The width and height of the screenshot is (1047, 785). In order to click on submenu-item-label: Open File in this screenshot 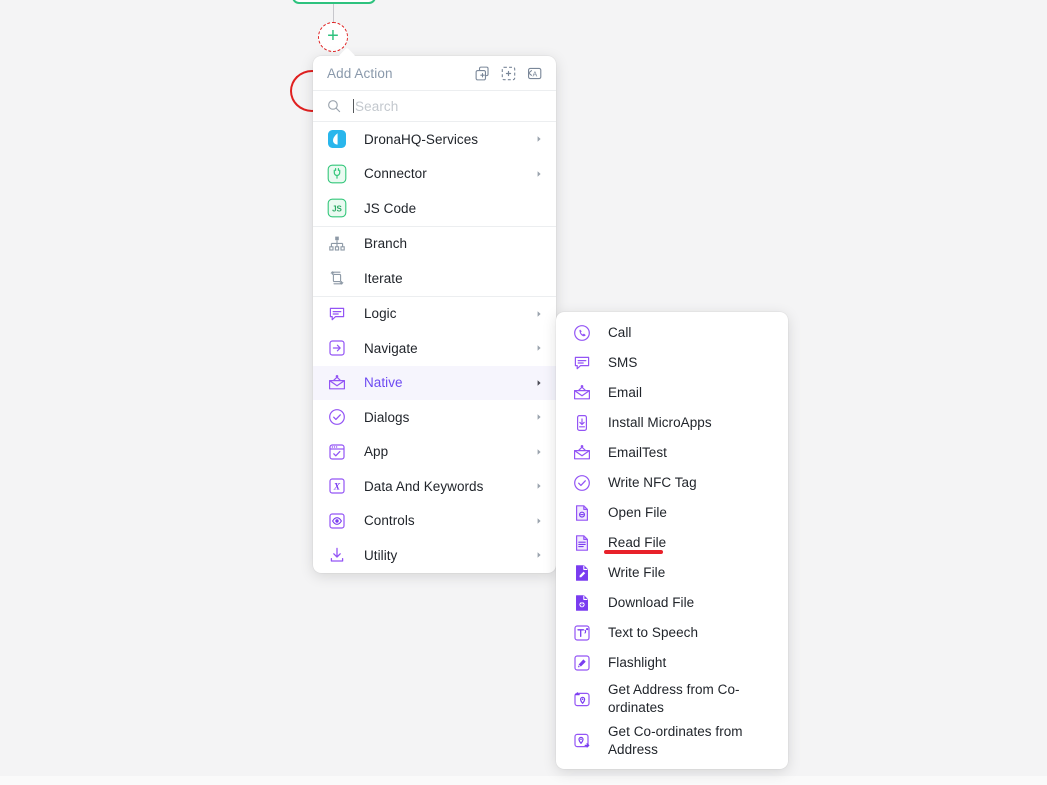, I will do `click(637, 512)`.